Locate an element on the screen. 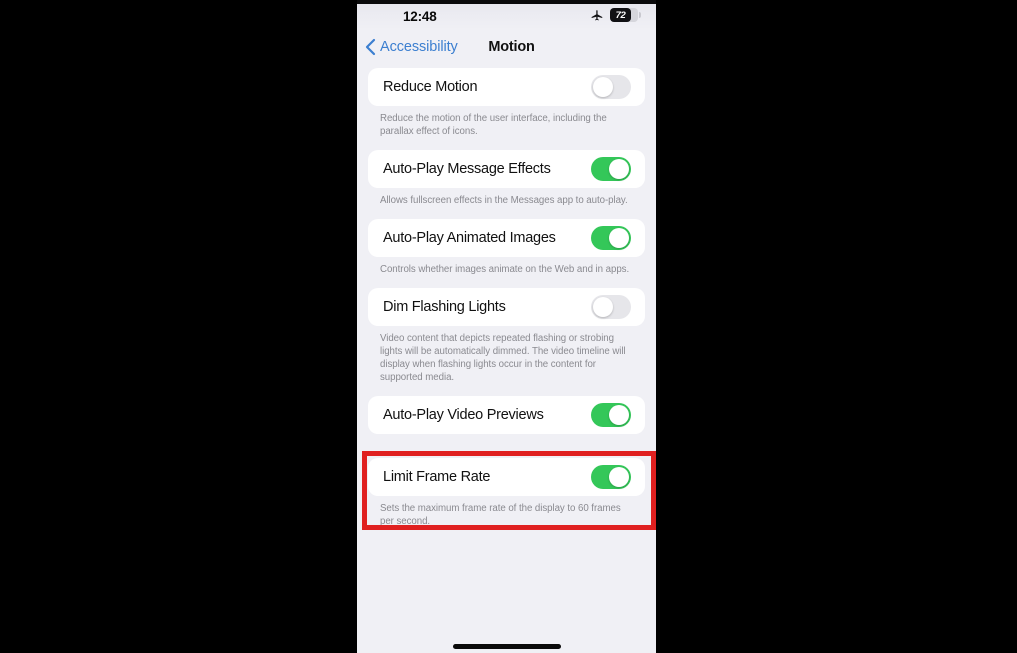 Image resolution: width=1017 pixels, height=653 pixels. battery-level-text: 72 is located at coordinates (620, 15).